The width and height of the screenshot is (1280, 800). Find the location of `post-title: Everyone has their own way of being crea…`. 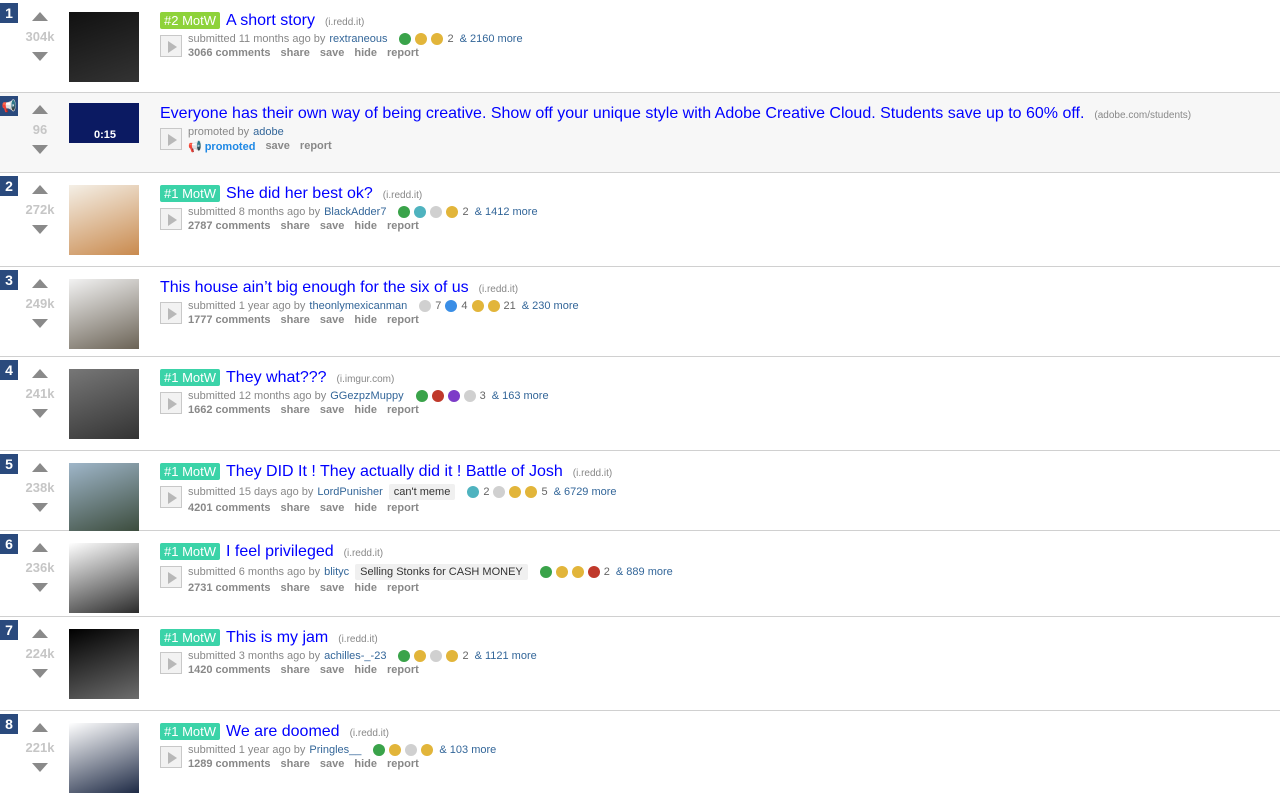

post-title: Everyone has their own way of being crea… is located at coordinates (622, 114).